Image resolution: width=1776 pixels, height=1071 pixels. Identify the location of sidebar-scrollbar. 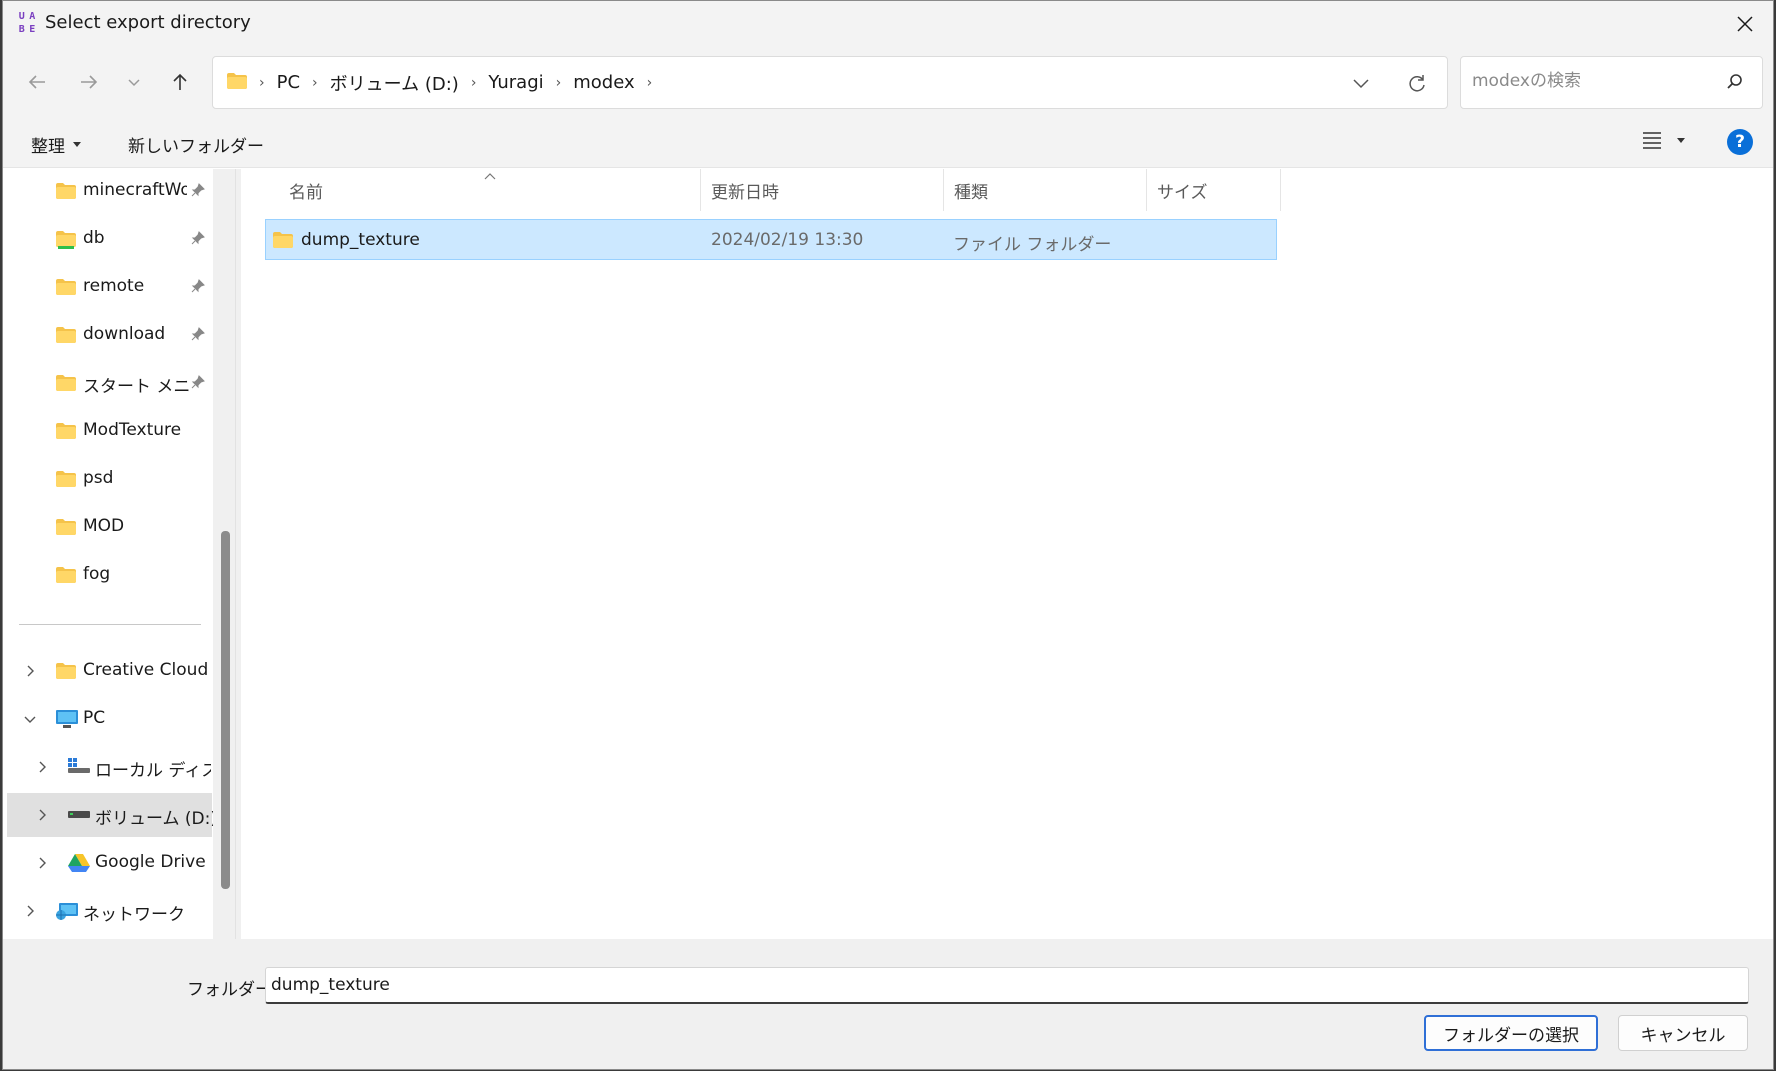
(224, 554).